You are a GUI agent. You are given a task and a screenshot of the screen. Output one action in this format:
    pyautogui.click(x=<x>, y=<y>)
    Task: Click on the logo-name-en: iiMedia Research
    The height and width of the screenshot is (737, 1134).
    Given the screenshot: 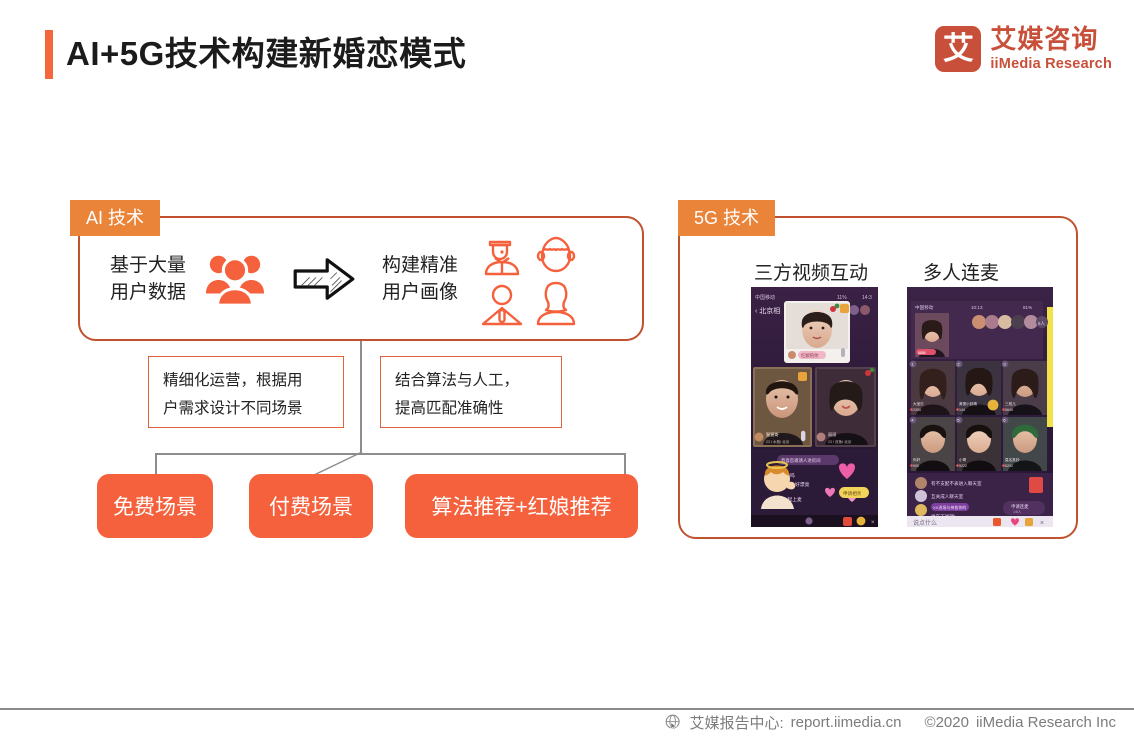 What is the action you would take?
    pyautogui.click(x=1051, y=64)
    